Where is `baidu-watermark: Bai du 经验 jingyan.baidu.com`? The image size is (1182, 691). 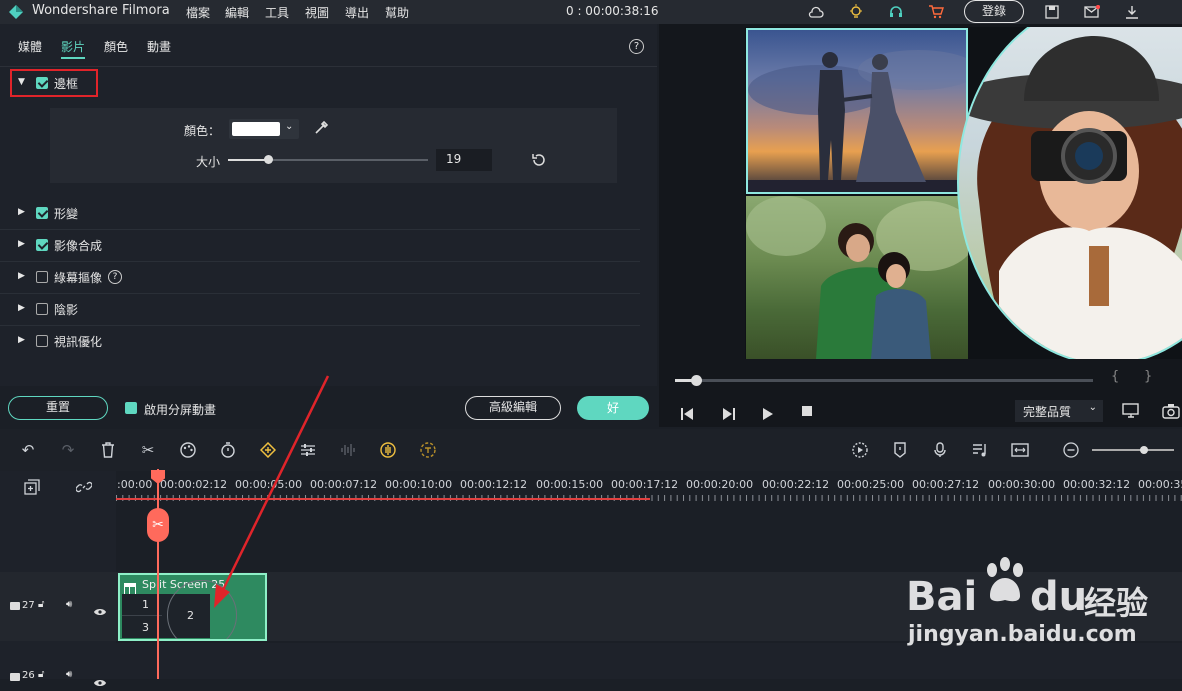
baidu-watermark: Bai du 经验 jingyan.baidu.com is located at coordinates (1041, 606).